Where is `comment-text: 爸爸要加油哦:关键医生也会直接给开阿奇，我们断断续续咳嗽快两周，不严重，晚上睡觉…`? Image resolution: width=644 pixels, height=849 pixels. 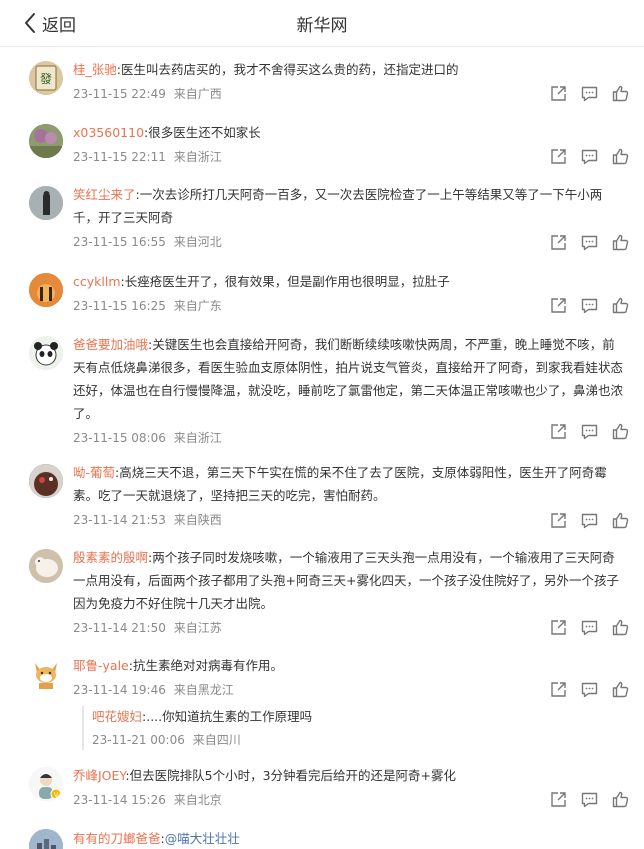 comment-text: 爸爸要加油哦:关键医生也会直接给开阿奇，我们断断续续咳嗽快两周，不严重，晚上睡觉… is located at coordinates (348, 379).